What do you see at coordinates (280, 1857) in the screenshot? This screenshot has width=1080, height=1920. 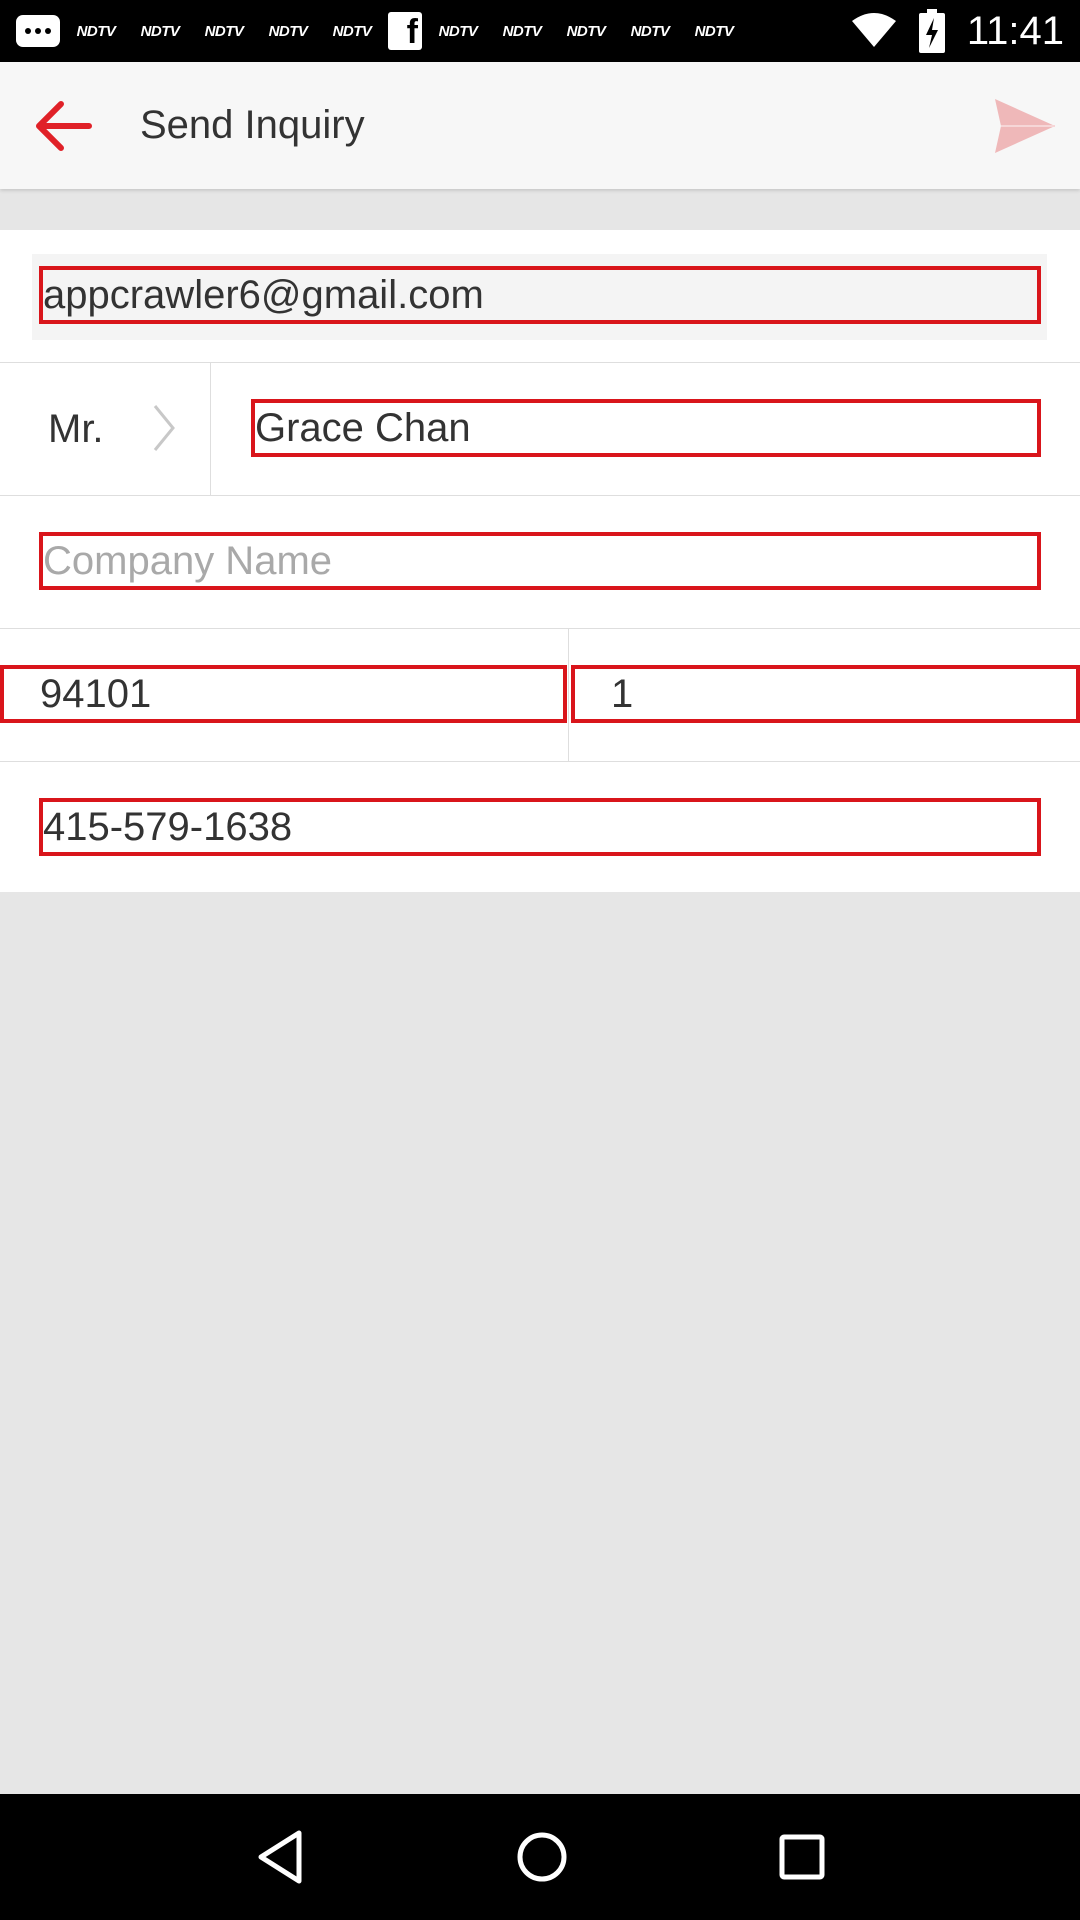 I see `back-nav-icon` at bounding box center [280, 1857].